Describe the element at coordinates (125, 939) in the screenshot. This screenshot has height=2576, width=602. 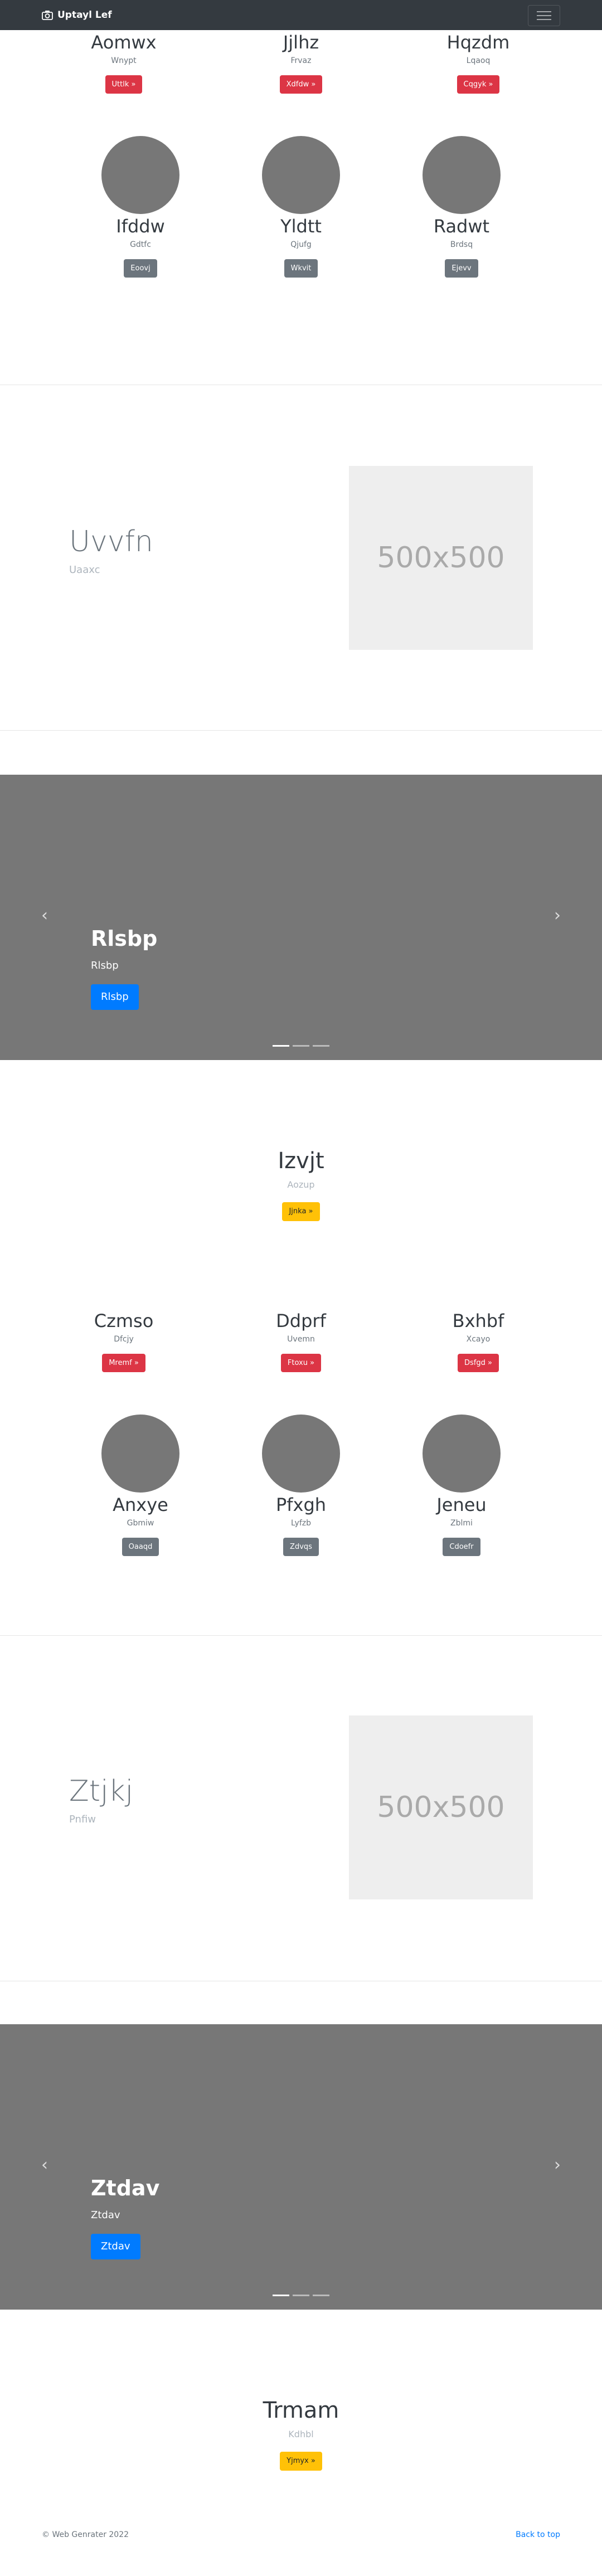
I see `carousel-title: Rlsbp` at that location.